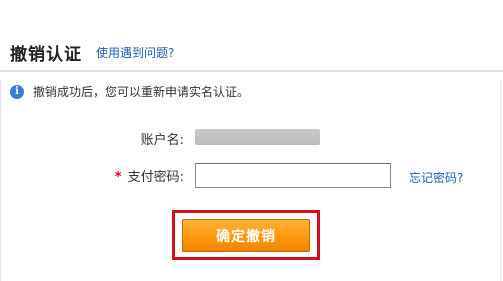 This screenshot has height=281, width=503. Describe the element at coordinates (257, 137) in the screenshot. I see `account-name-value` at that location.